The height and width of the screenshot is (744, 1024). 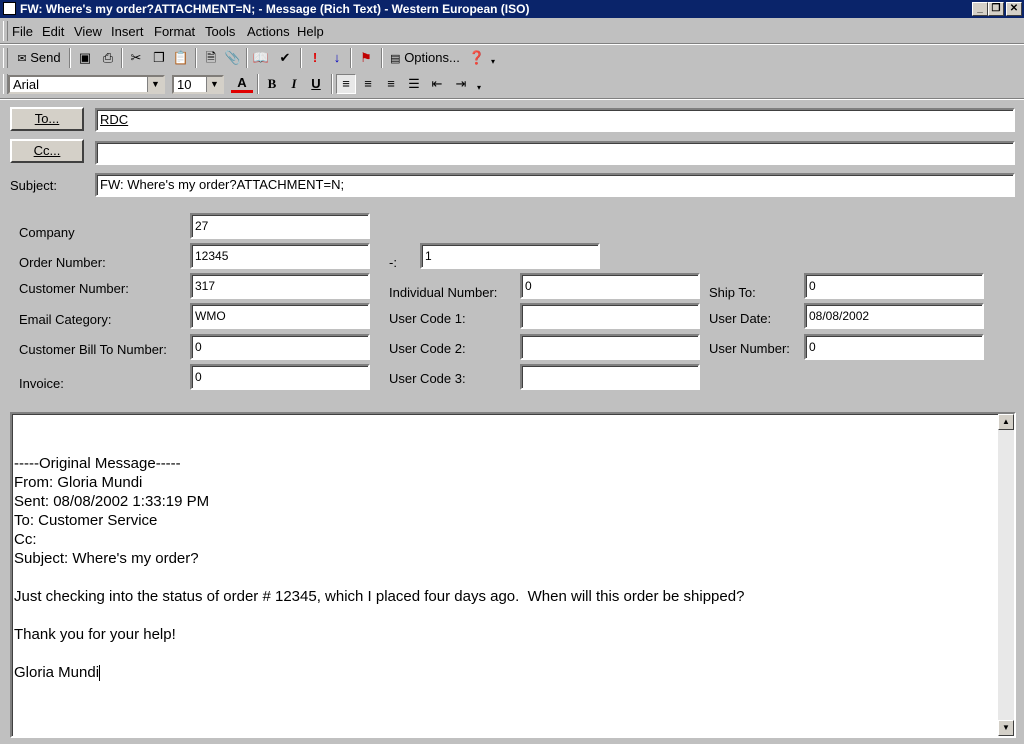 What do you see at coordinates (294, 84) in the screenshot?
I see `italic-button: I` at bounding box center [294, 84].